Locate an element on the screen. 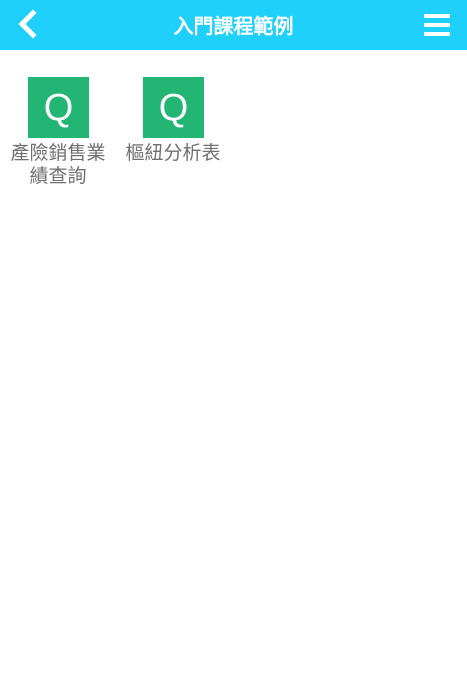 The image size is (467, 692). menu-button is located at coordinates (437, 26).